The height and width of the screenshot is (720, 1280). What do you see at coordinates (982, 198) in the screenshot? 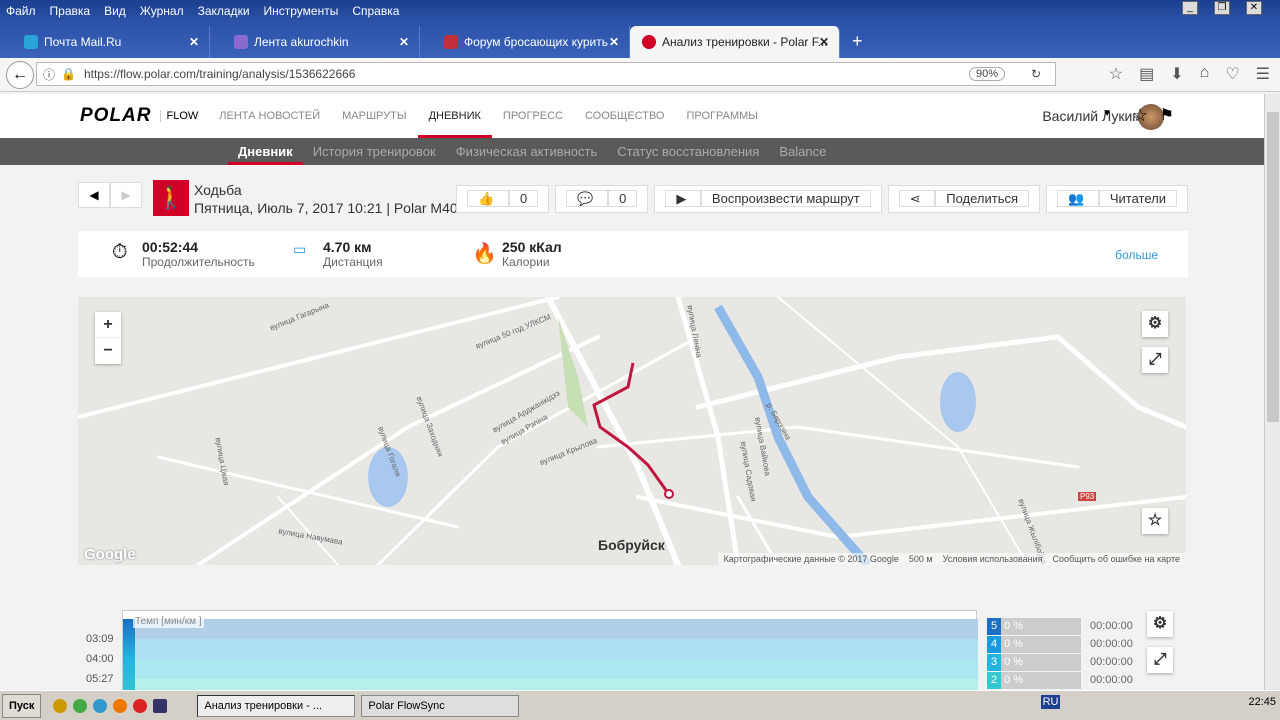
I see `share-label: Поделиться` at bounding box center [982, 198].